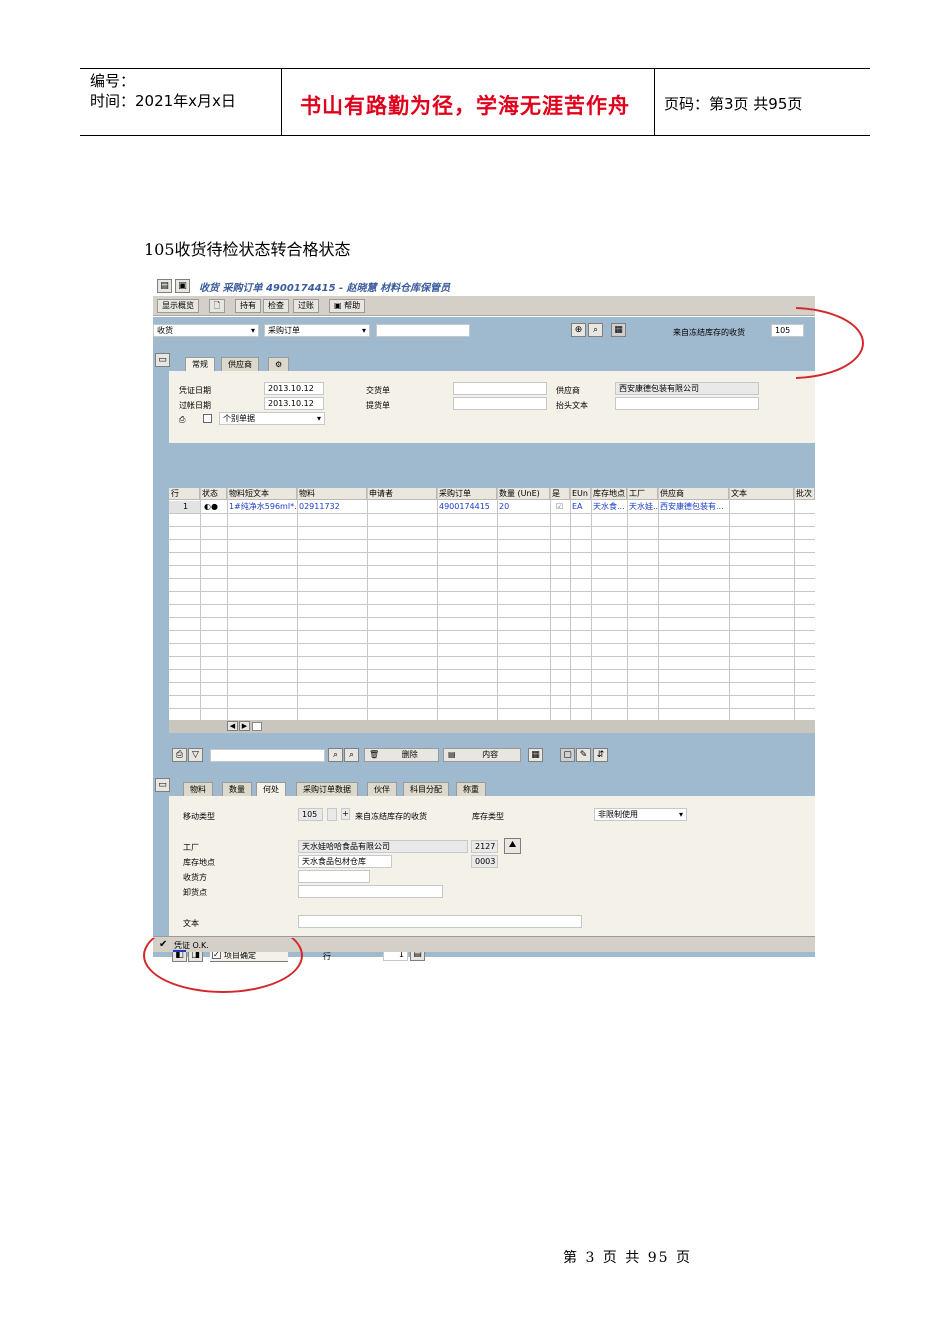 Image resolution: width=950 pixels, height=1344 pixels. What do you see at coordinates (207, 418) in the screenshot?
I see `individual-slip-checkbox` at bounding box center [207, 418].